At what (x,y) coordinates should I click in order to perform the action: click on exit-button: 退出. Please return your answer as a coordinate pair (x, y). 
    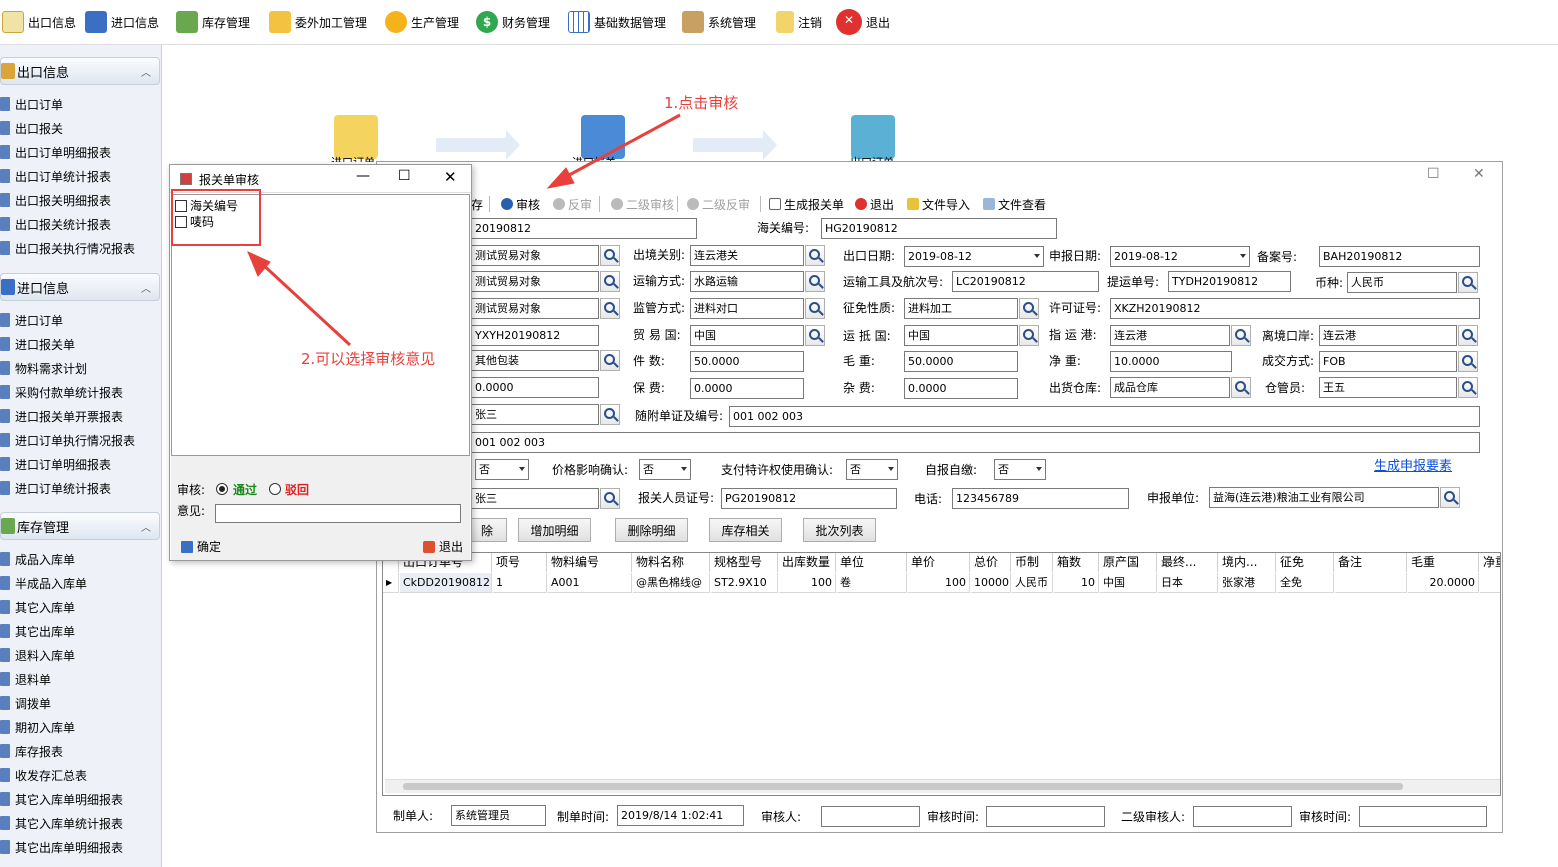
    Looking at the image, I should click on (874, 204).